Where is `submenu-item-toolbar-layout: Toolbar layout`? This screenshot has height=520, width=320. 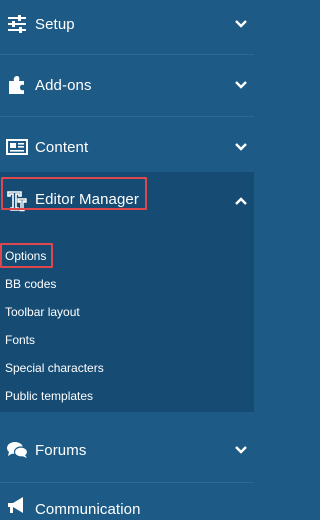 submenu-item-toolbar-layout: Toolbar layout is located at coordinates (42, 312).